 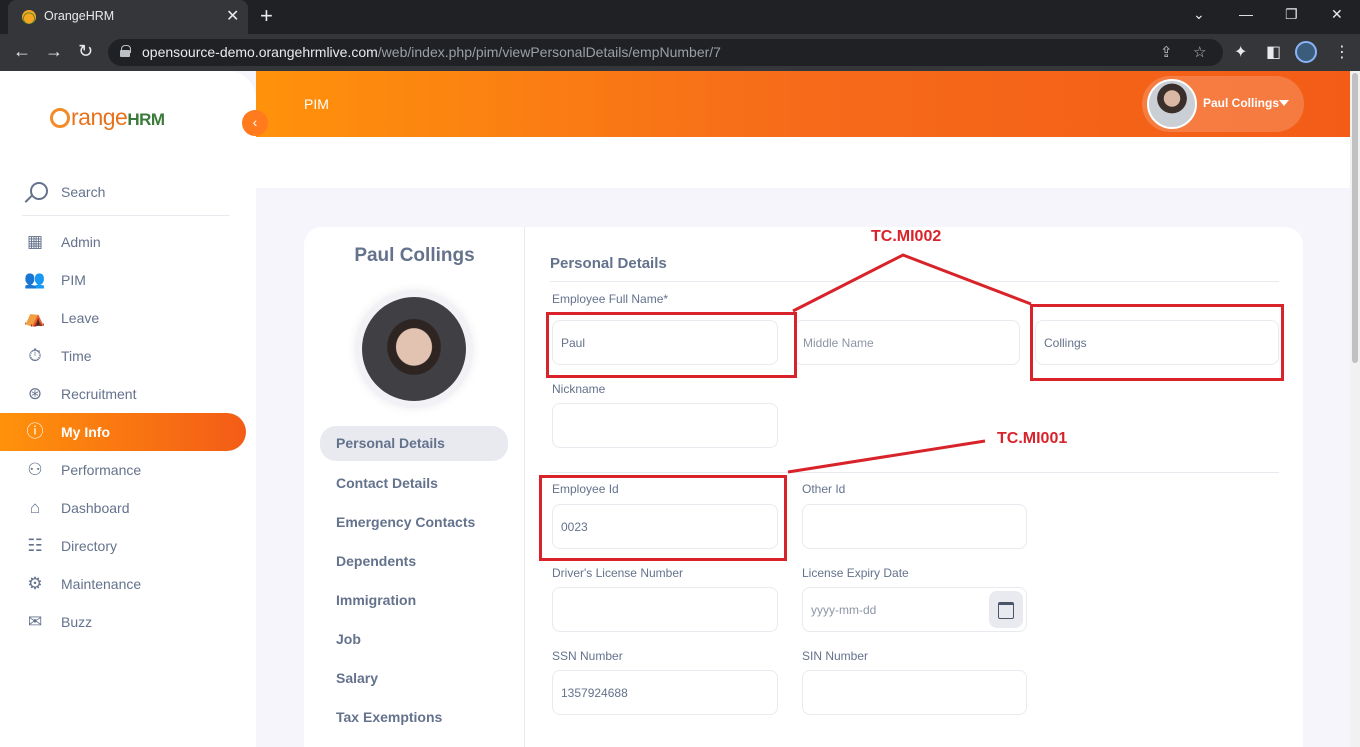 What do you see at coordinates (101, 584) in the screenshot?
I see `sidebar-item-label: Maintenance` at bounding box center [101, 584].